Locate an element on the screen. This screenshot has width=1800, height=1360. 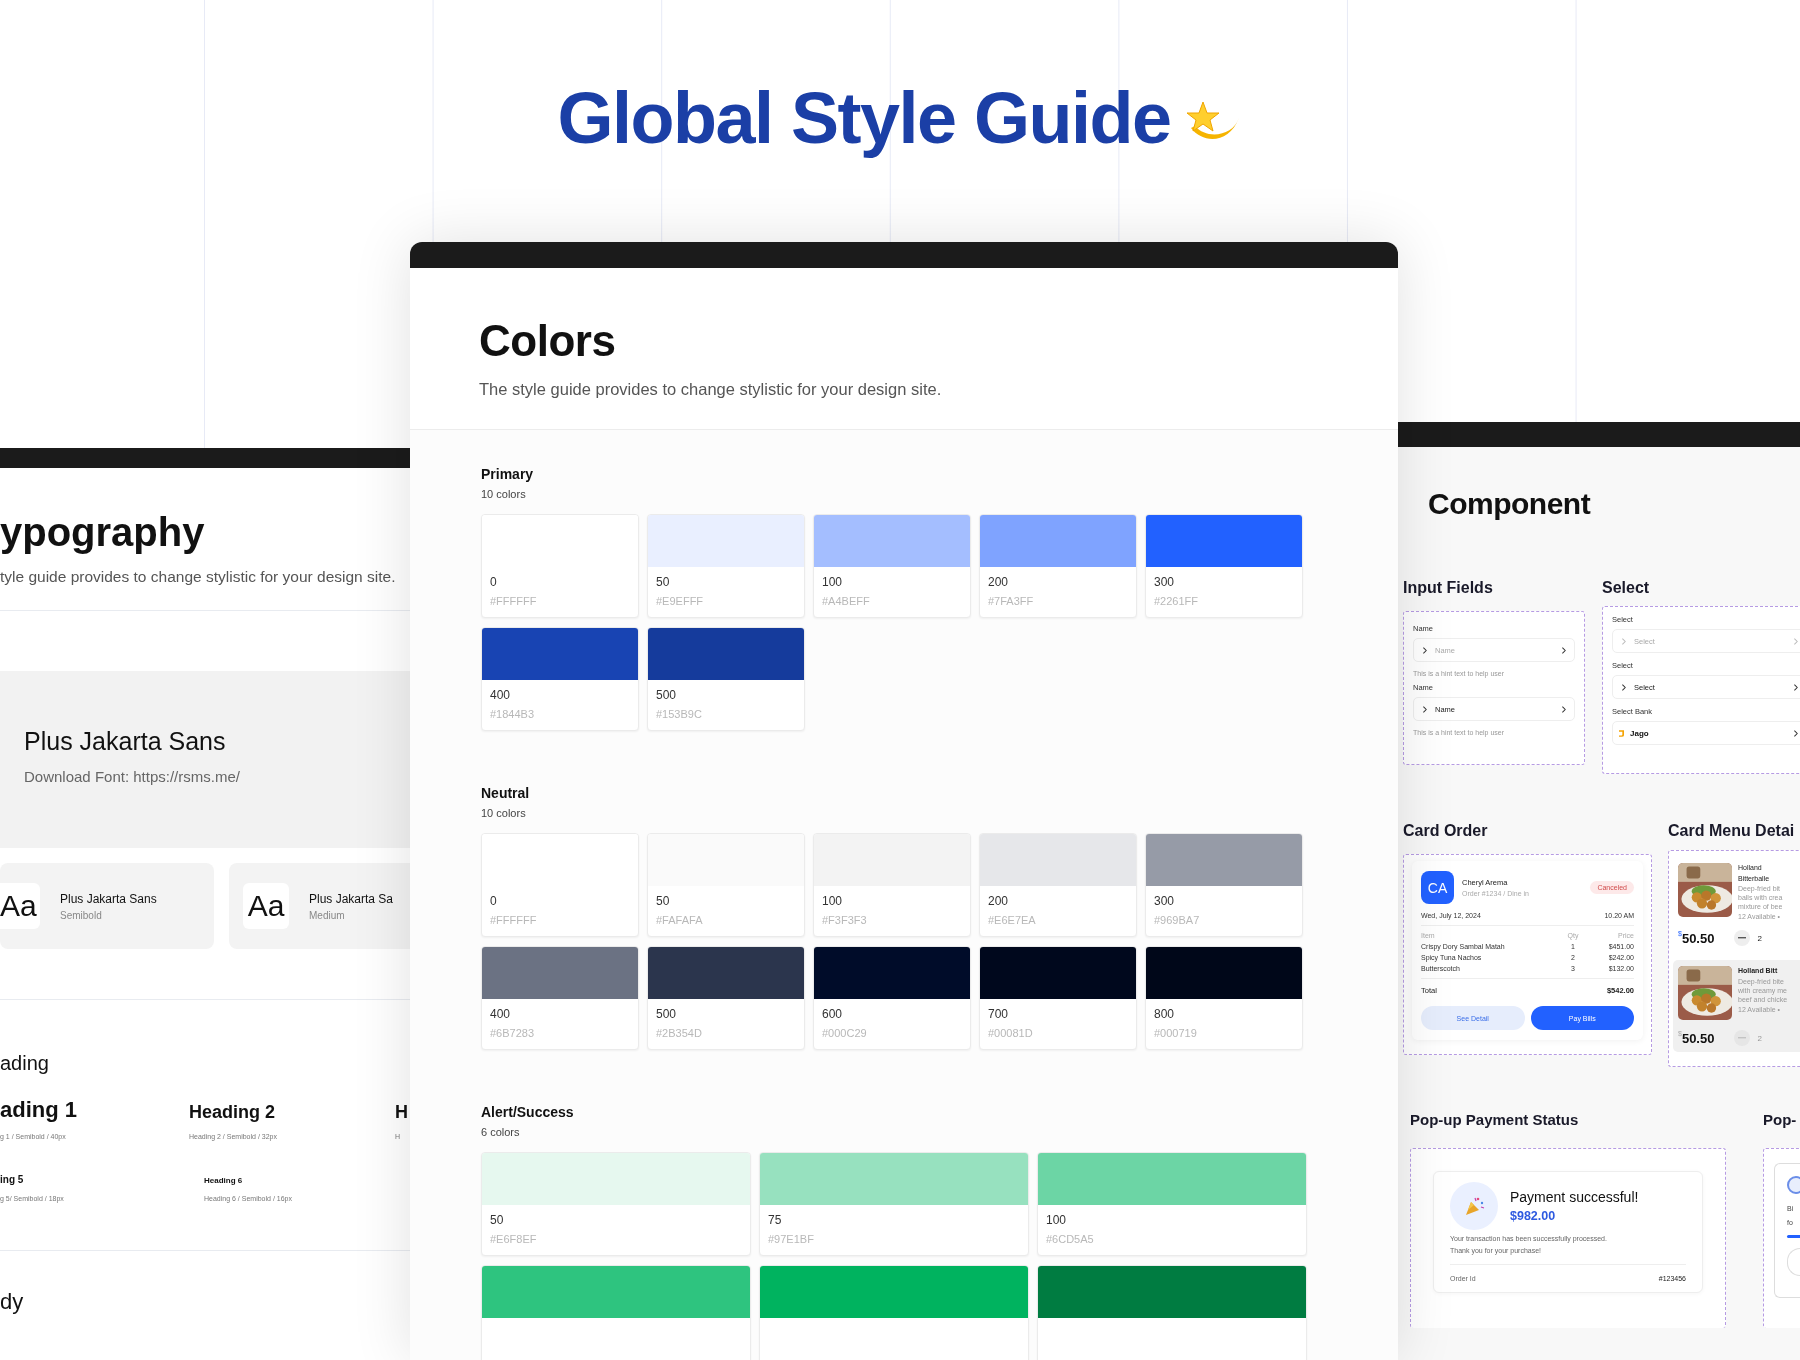
heading-sample: Heading 2 is located at coordinates (233, 1112).